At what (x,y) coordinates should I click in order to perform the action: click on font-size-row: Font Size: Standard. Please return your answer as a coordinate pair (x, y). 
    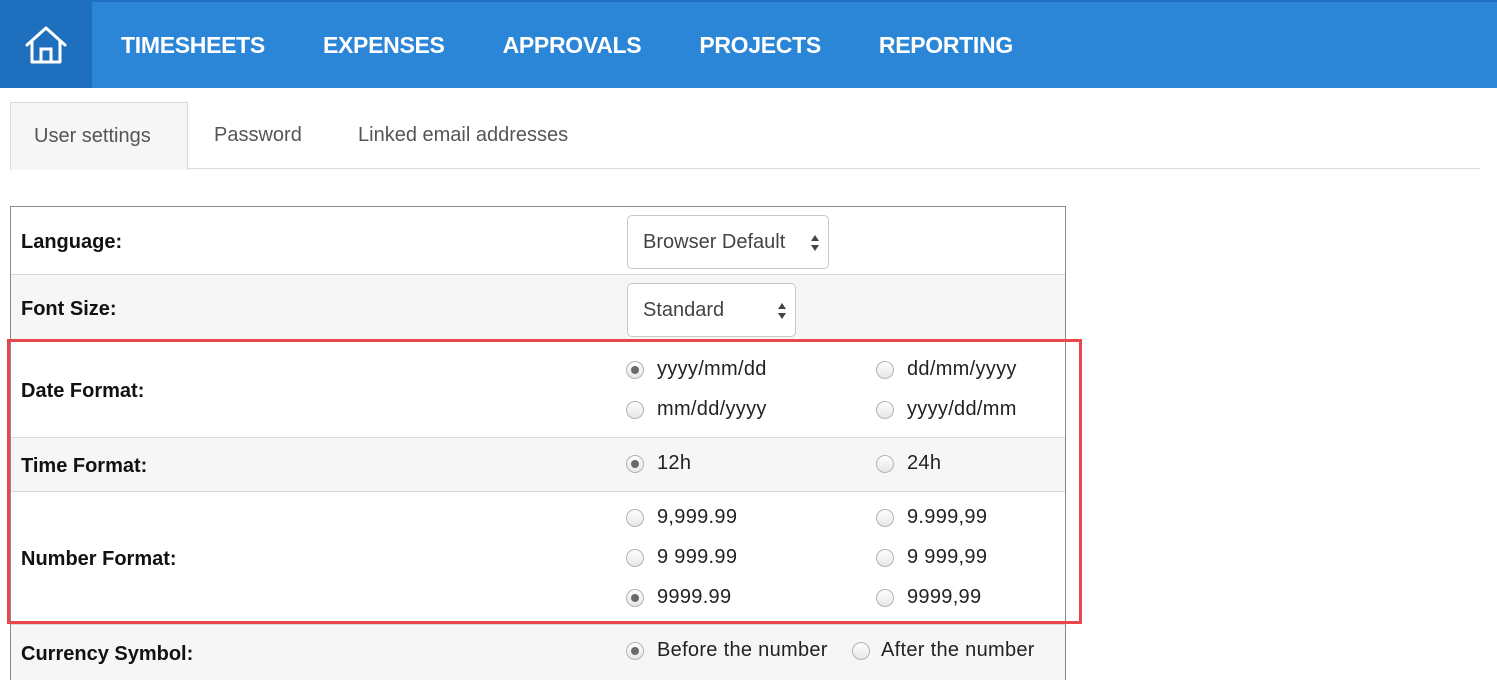
    Looking at the image, I should click on (538, 308).